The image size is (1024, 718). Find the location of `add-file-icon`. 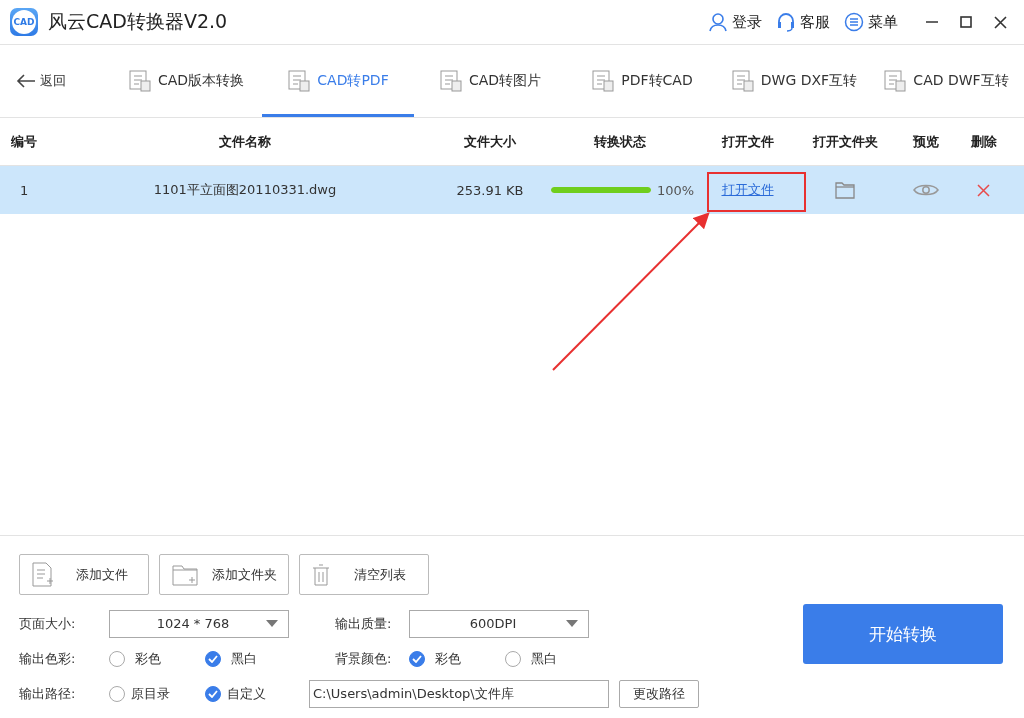

add-file-icon is located at coordinates (43, 574).